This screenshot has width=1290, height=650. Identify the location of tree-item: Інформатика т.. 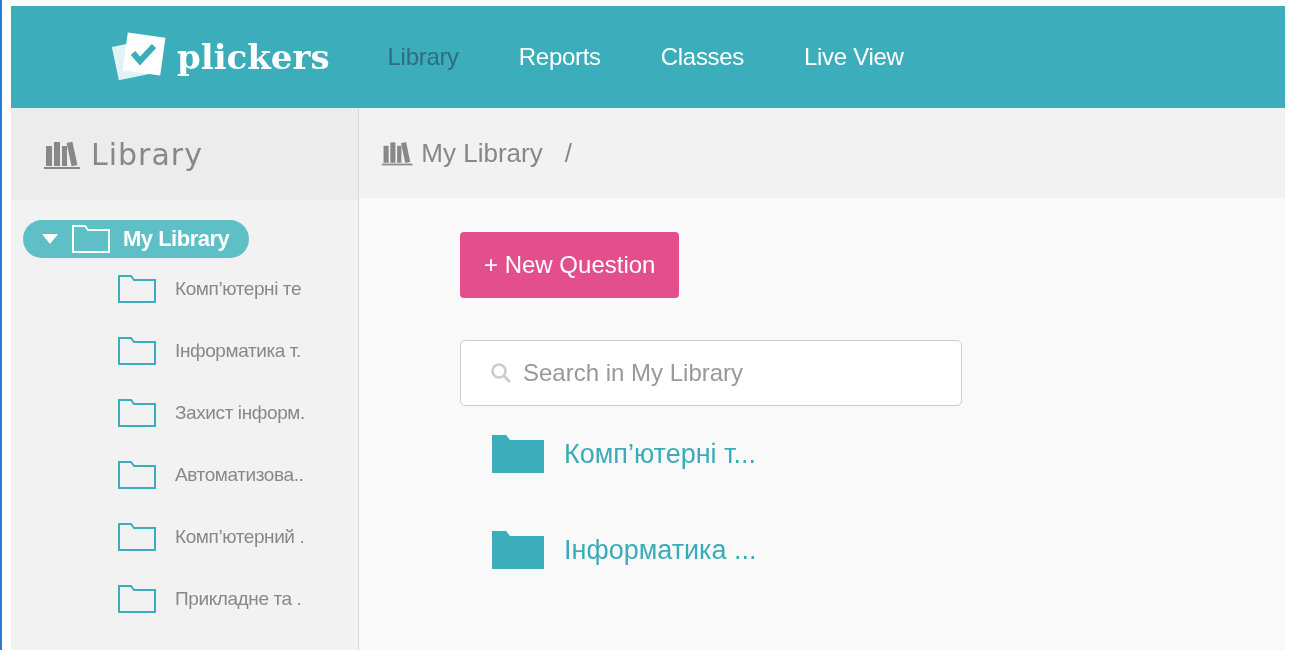
(237, 351).